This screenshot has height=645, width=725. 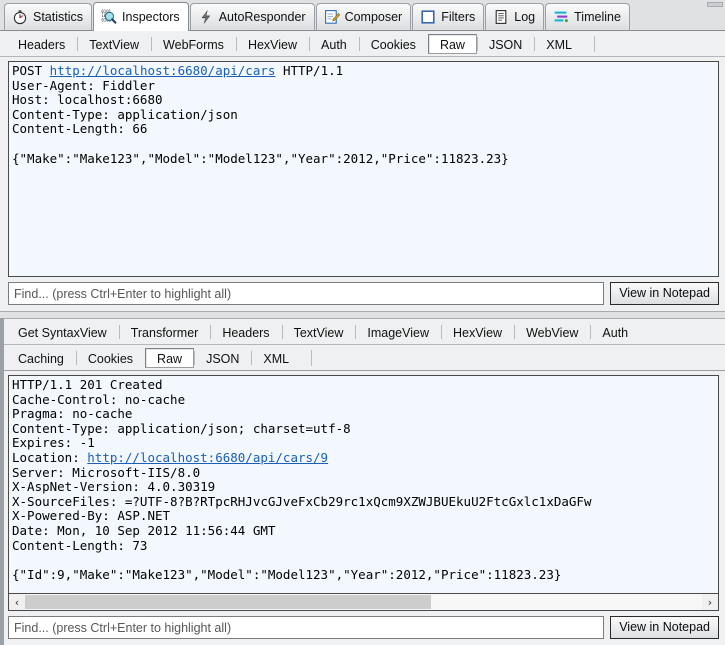 I want to click on tab-label: WebView, so click(x=552, y=332).